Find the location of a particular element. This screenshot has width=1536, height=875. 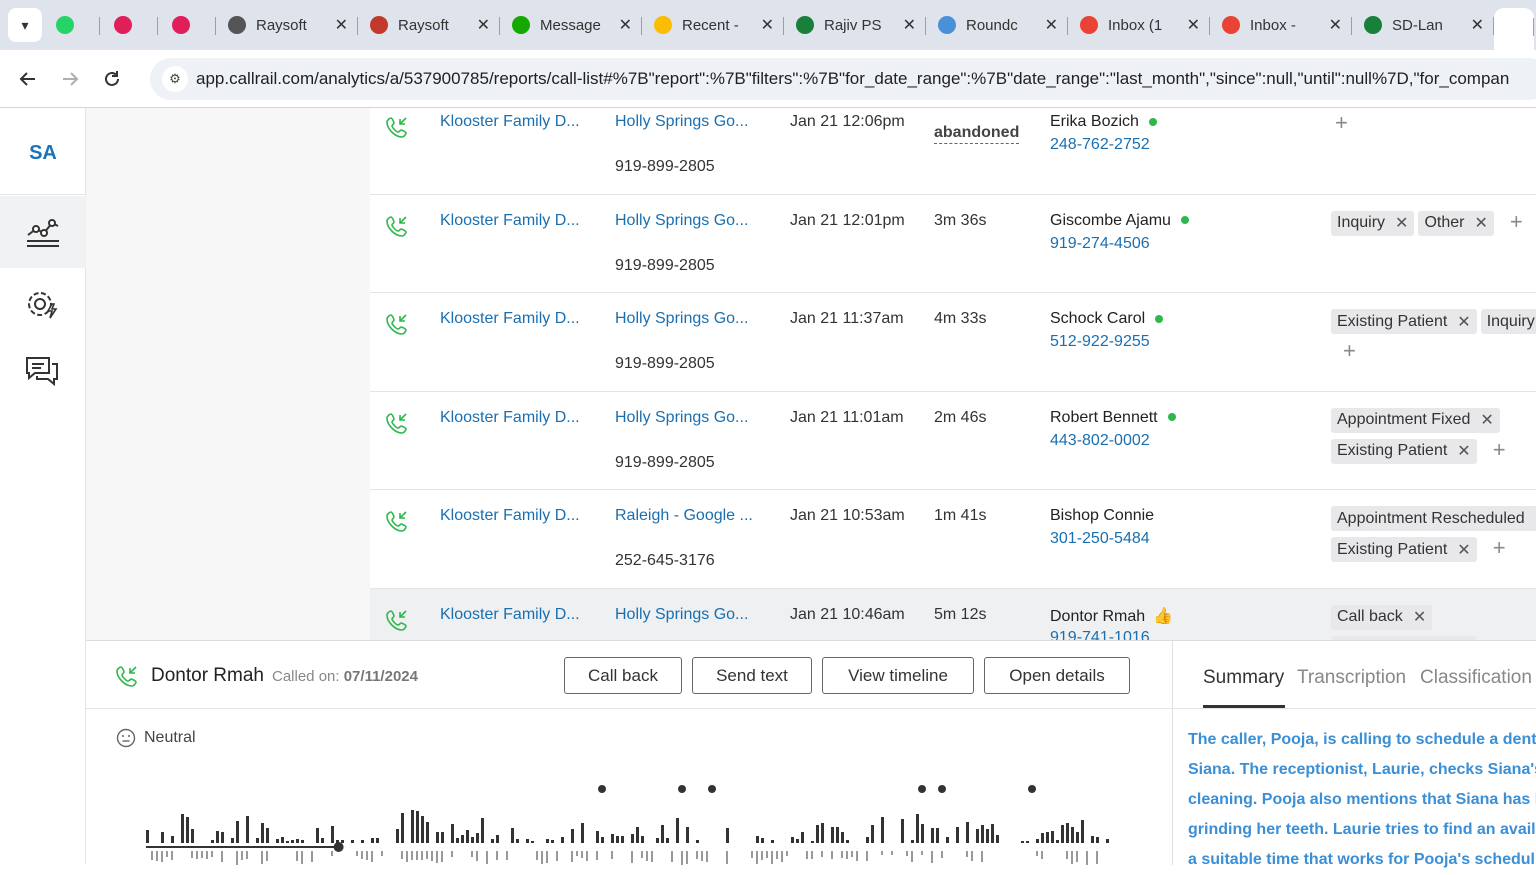

call-back-button: Call back is located at coordinates (623, 675).